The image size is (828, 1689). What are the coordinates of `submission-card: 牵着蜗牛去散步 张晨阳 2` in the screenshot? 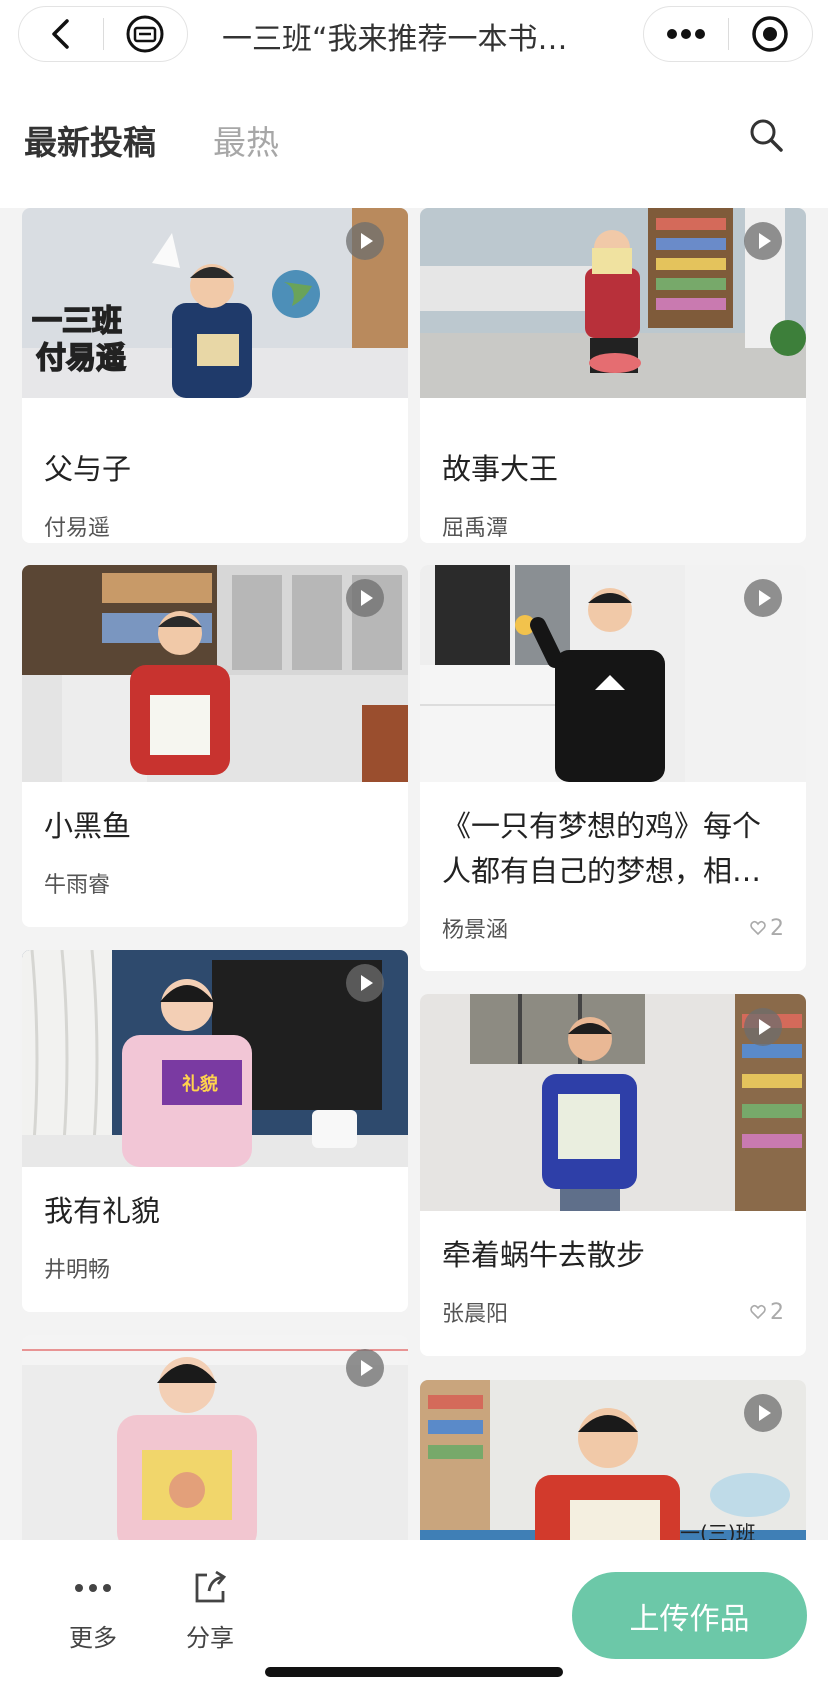 It's located at (613, 1175).